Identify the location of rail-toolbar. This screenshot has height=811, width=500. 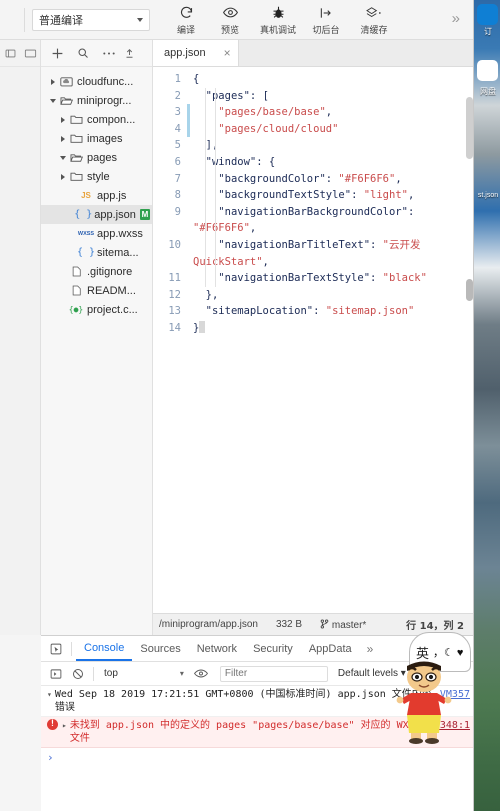
(20, 53).